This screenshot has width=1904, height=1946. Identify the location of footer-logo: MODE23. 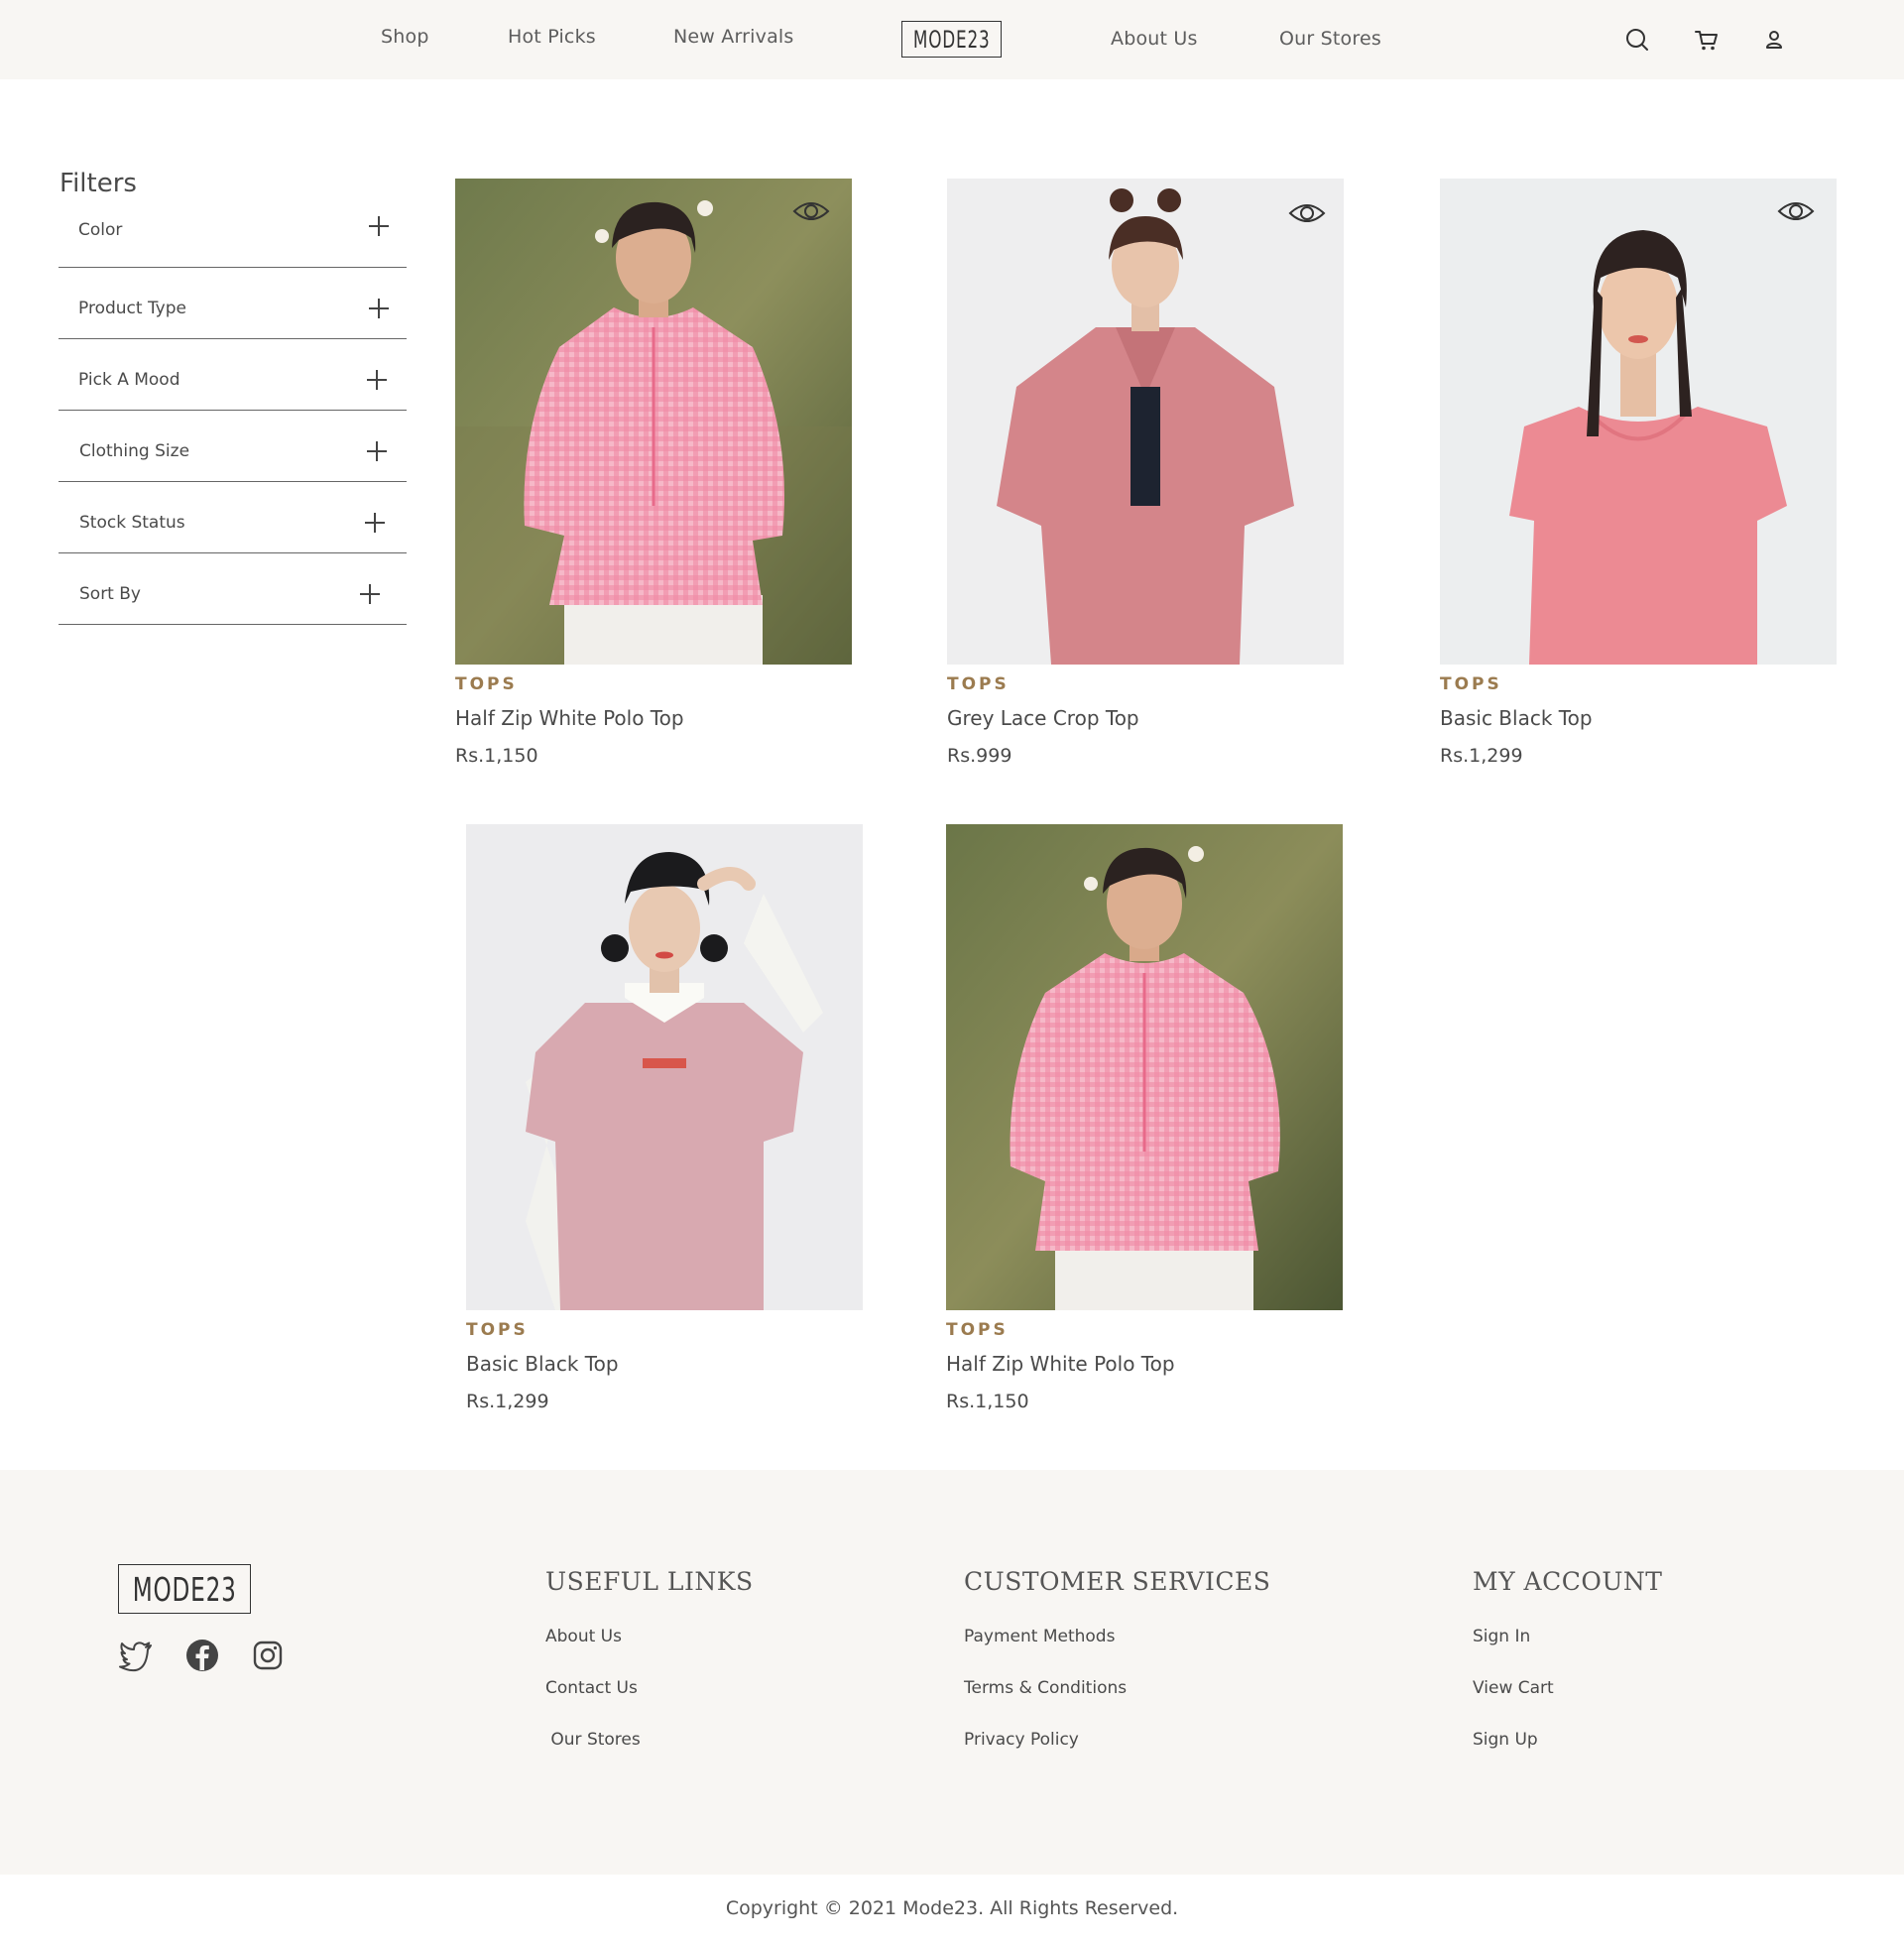
(184, 1589).